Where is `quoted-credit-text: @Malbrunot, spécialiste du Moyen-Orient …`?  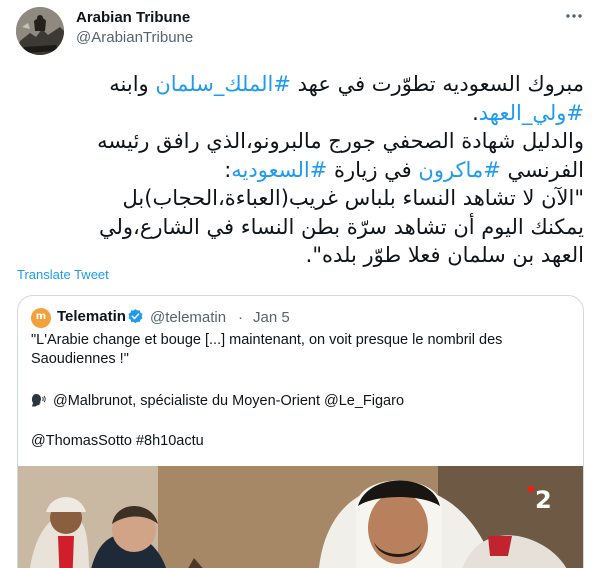 quoted-credit-text: @Malbrunot, spécialiste du Moyen-Orient … is located at coordinates (229, 401).